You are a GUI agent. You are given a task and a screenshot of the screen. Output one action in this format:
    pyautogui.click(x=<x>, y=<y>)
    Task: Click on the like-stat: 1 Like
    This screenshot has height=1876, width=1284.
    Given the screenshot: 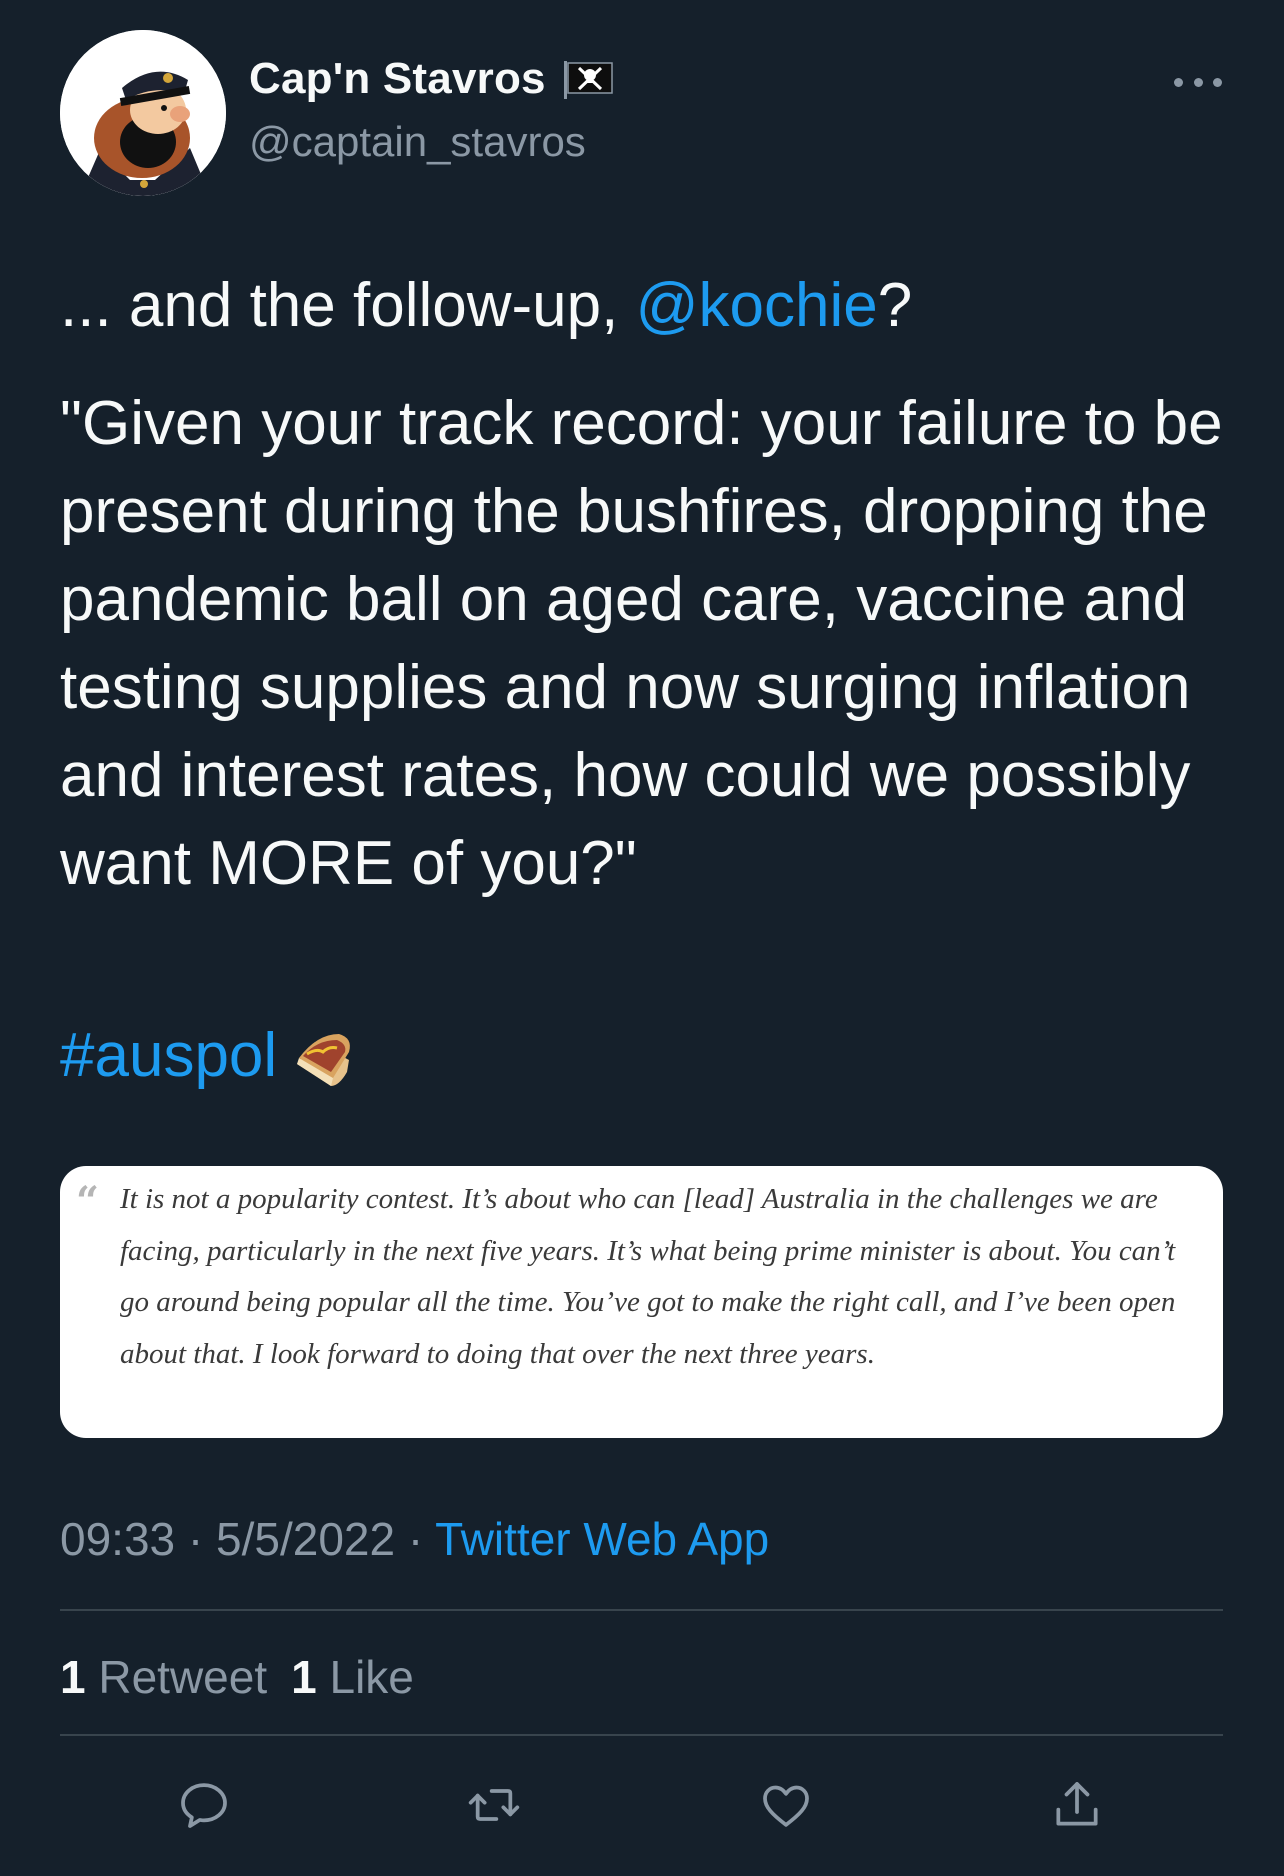 What is the action you would take?
    pyautogui.click(x=352, y=1677)
    